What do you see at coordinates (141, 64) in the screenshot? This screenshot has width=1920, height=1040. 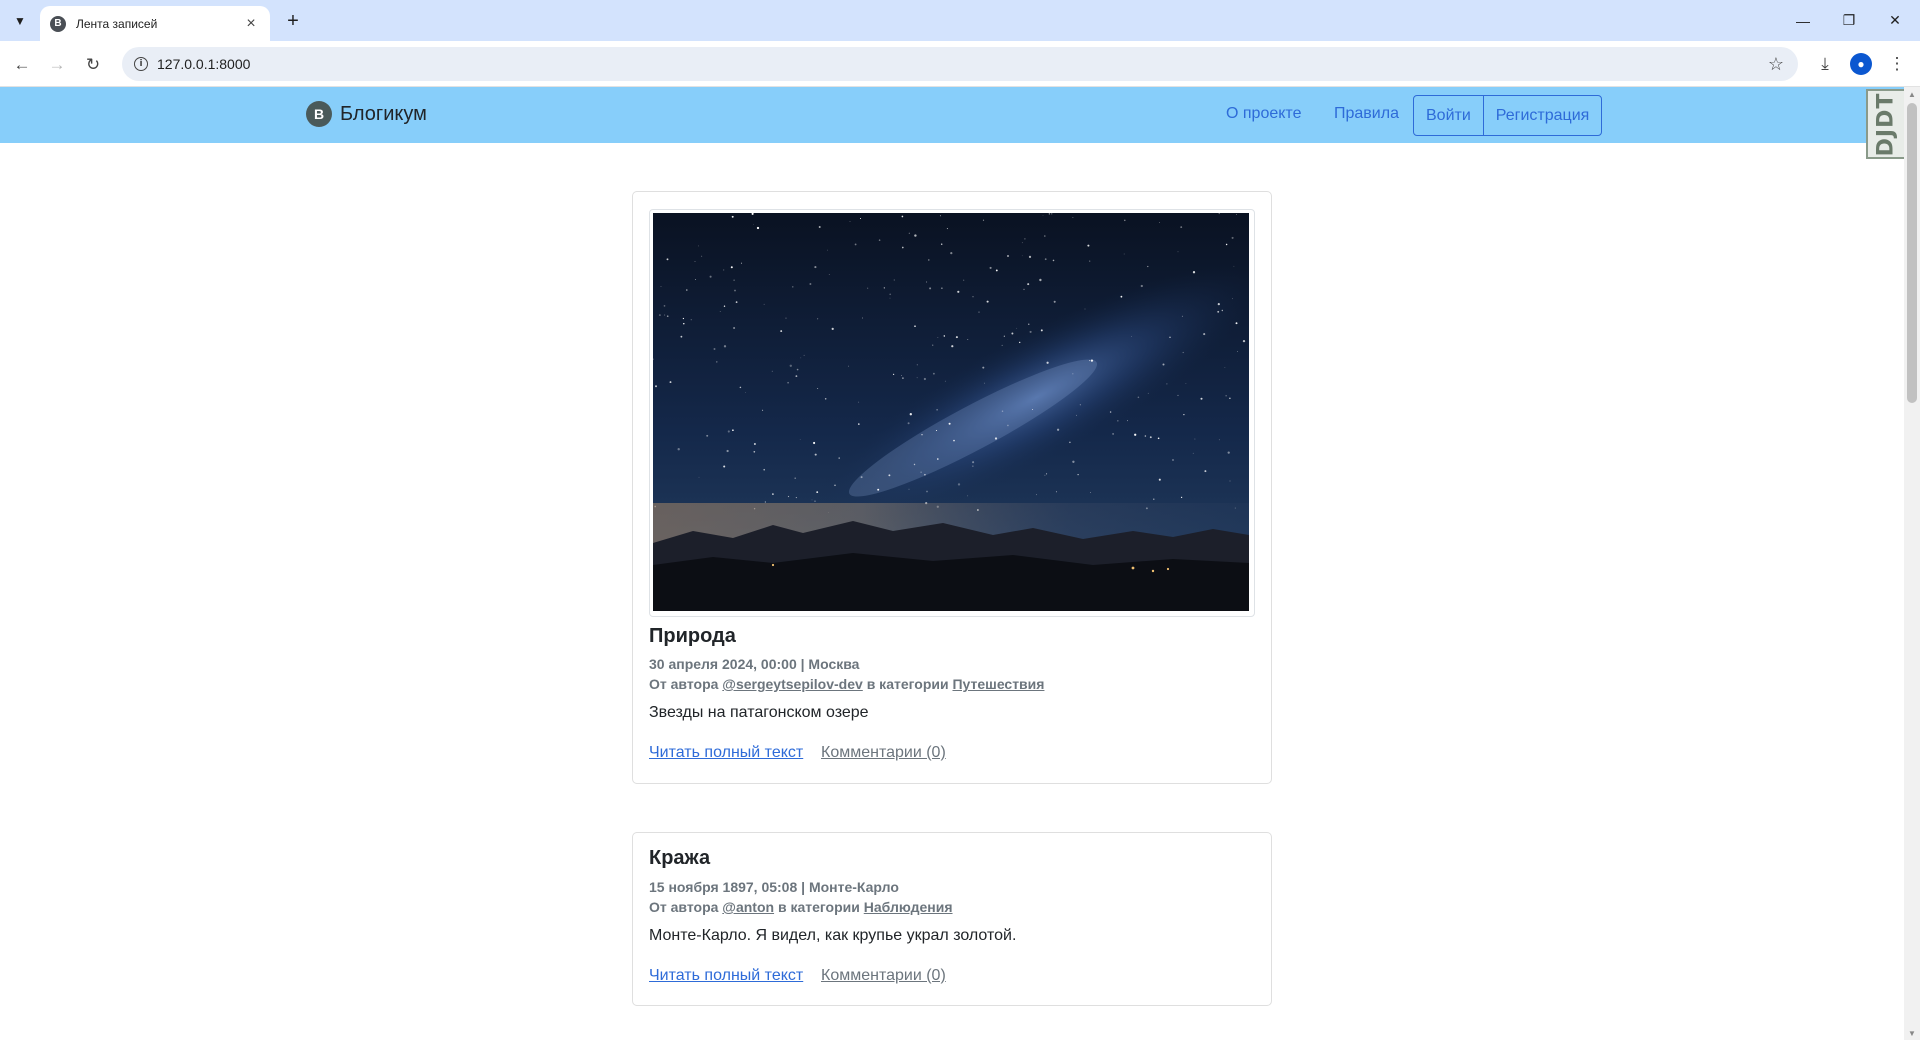 I see `site-info-icon: i` at bounding box center [141, 64].